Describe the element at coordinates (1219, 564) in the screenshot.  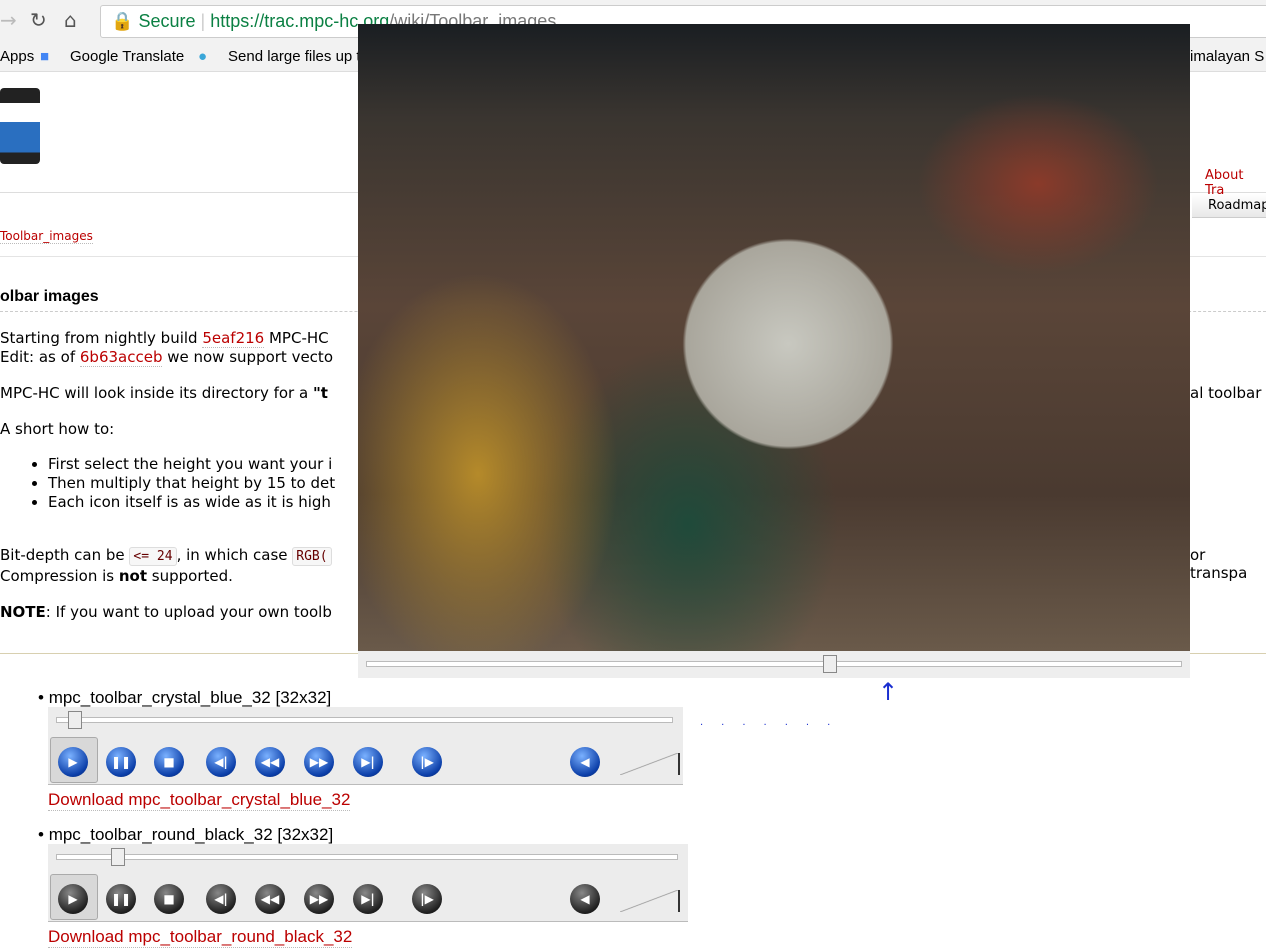
I see `paragraph-5-tail: or transpa` at that location.